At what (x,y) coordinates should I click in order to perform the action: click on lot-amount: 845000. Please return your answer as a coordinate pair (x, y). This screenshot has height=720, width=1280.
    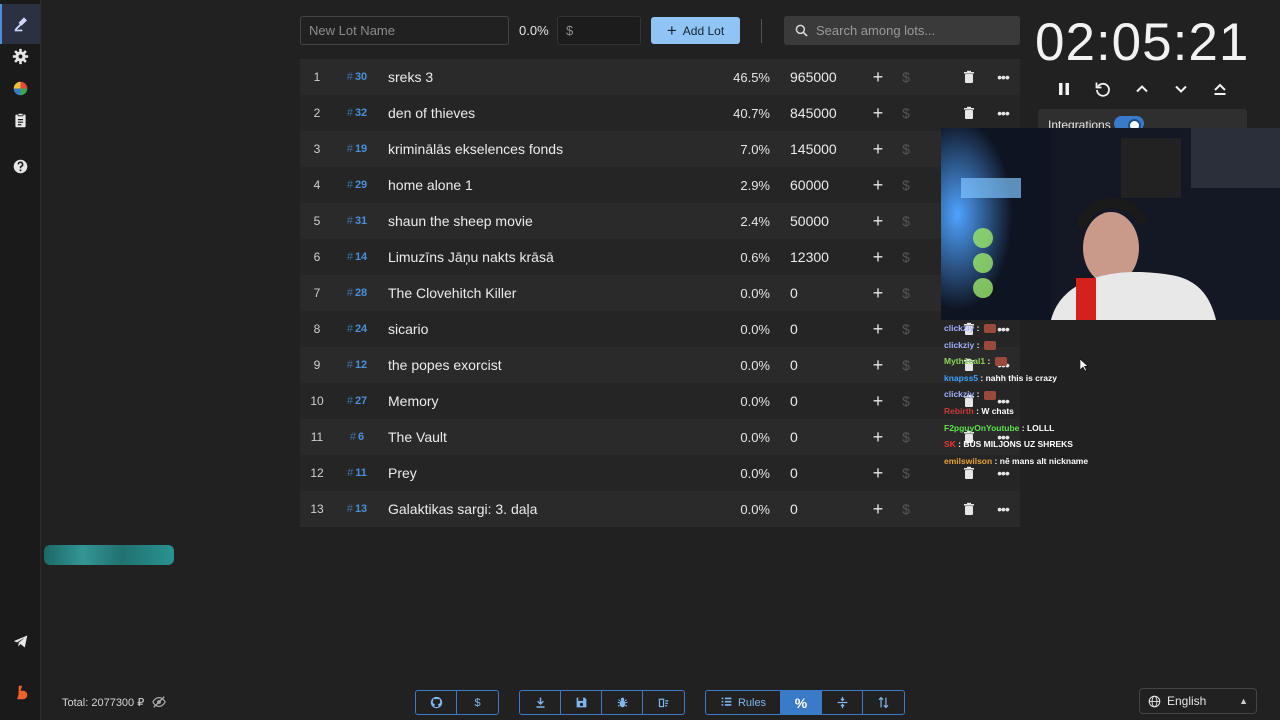
    Looking at the image, I should click on (813, 113).